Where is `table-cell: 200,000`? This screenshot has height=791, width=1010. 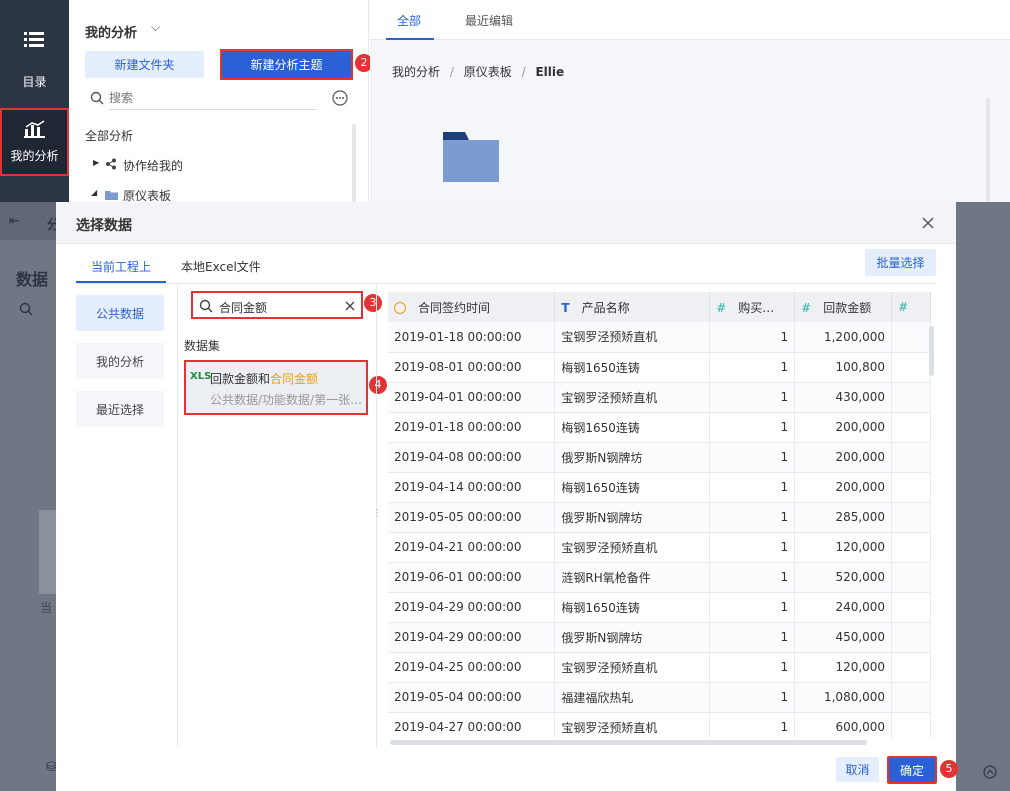
table-cell: 200,000 is located at coordinates (843, 427).